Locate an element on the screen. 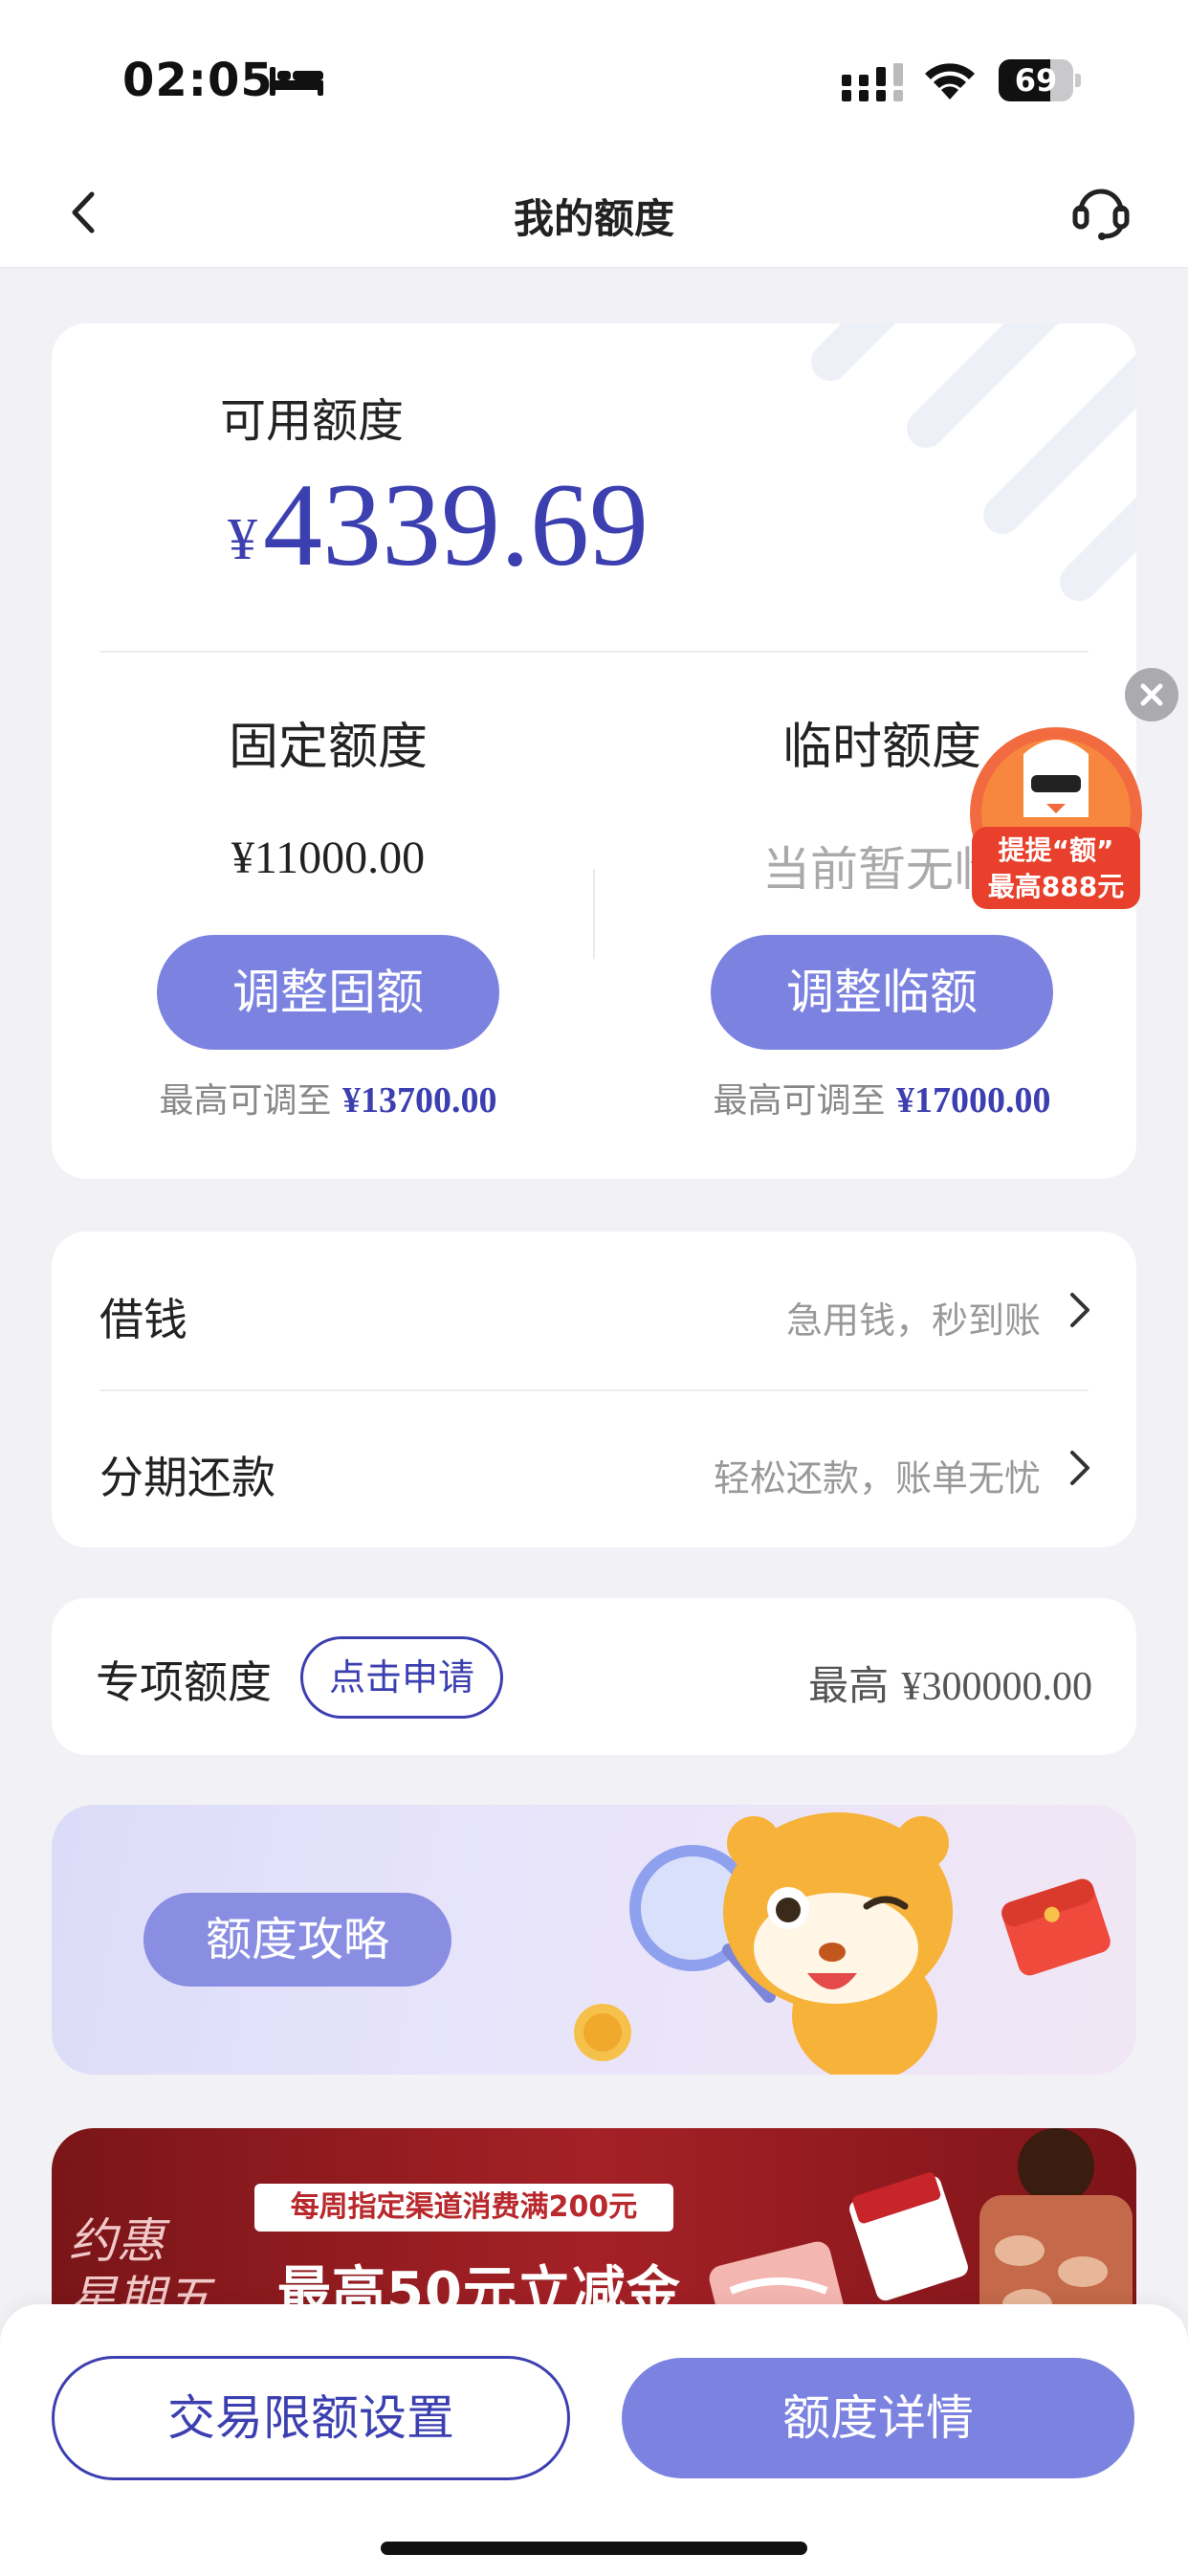 This screenshot has height=2576, width=1188. services-menu-card: 借钱 急用钱，秒到账 分期还款 轻松还款，账单无忧 is located at coordinates (594, 1389).